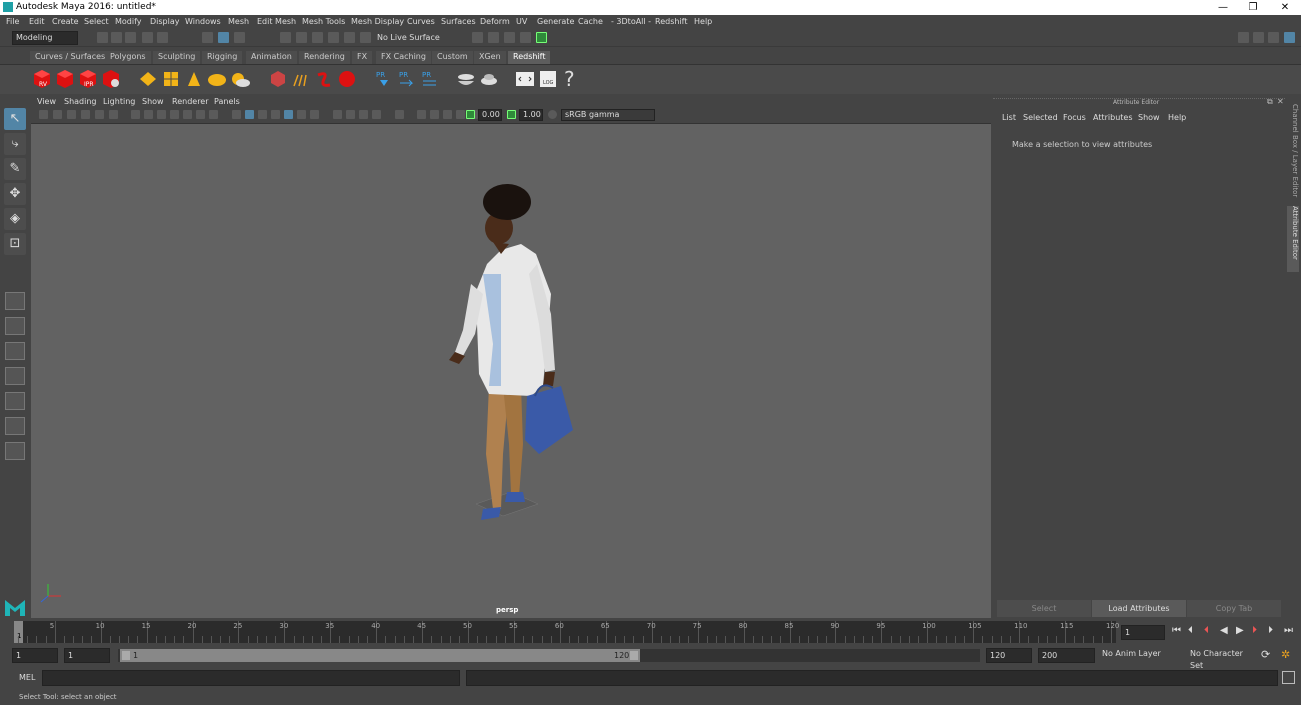 This screenshot has height=705, width=1301. What do you see at coordinates (548, 79) in the screenshot?
I see `log-icon: LOG` at bounding box center [548, 79].